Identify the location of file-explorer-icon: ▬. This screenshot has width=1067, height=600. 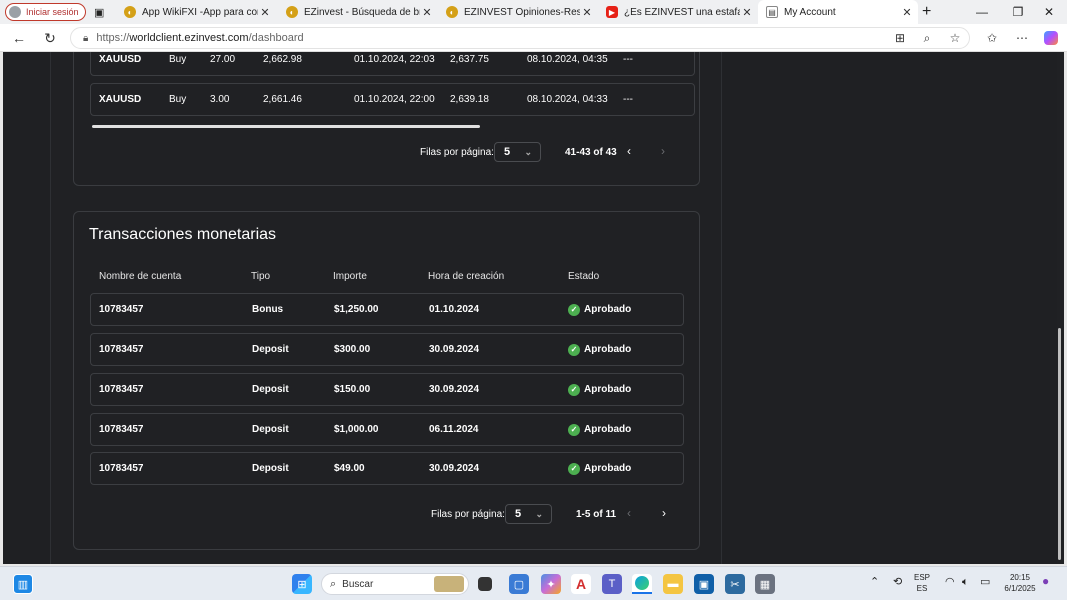
(673, 584).